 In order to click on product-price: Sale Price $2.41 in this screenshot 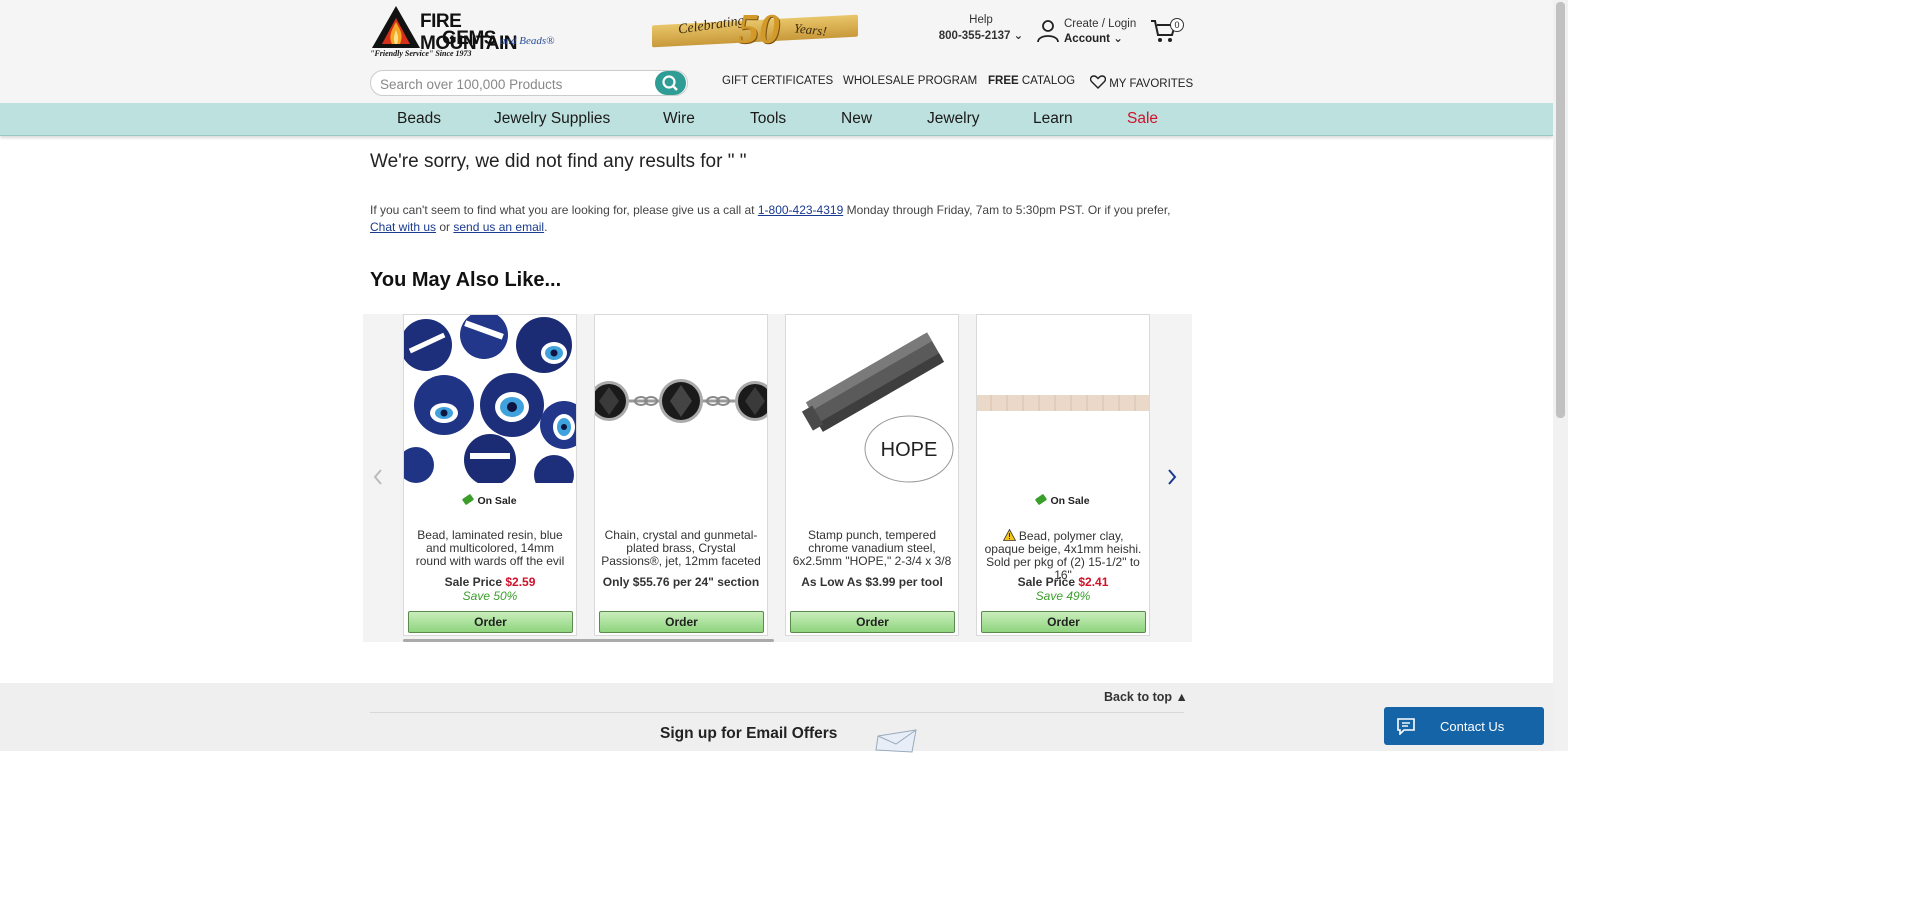, I will do `click(1063, 582)`.